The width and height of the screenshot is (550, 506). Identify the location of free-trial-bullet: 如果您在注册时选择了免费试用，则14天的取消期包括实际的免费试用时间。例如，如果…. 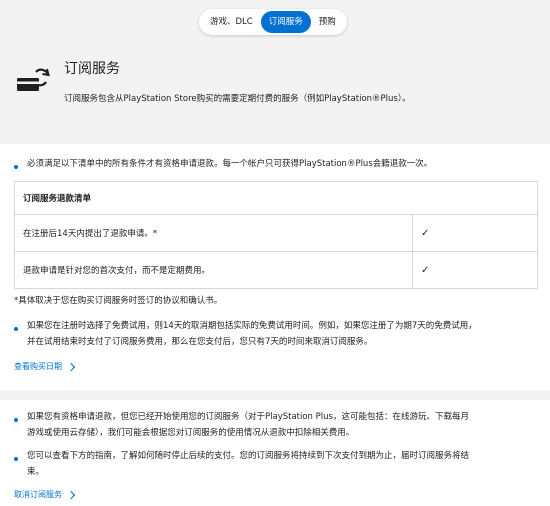
(245, 335).